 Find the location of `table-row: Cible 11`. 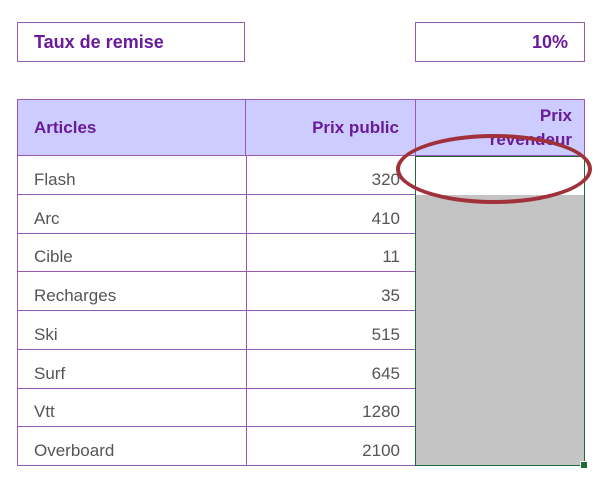

table-row: Cible 11 is located at coordinates (216, 253).